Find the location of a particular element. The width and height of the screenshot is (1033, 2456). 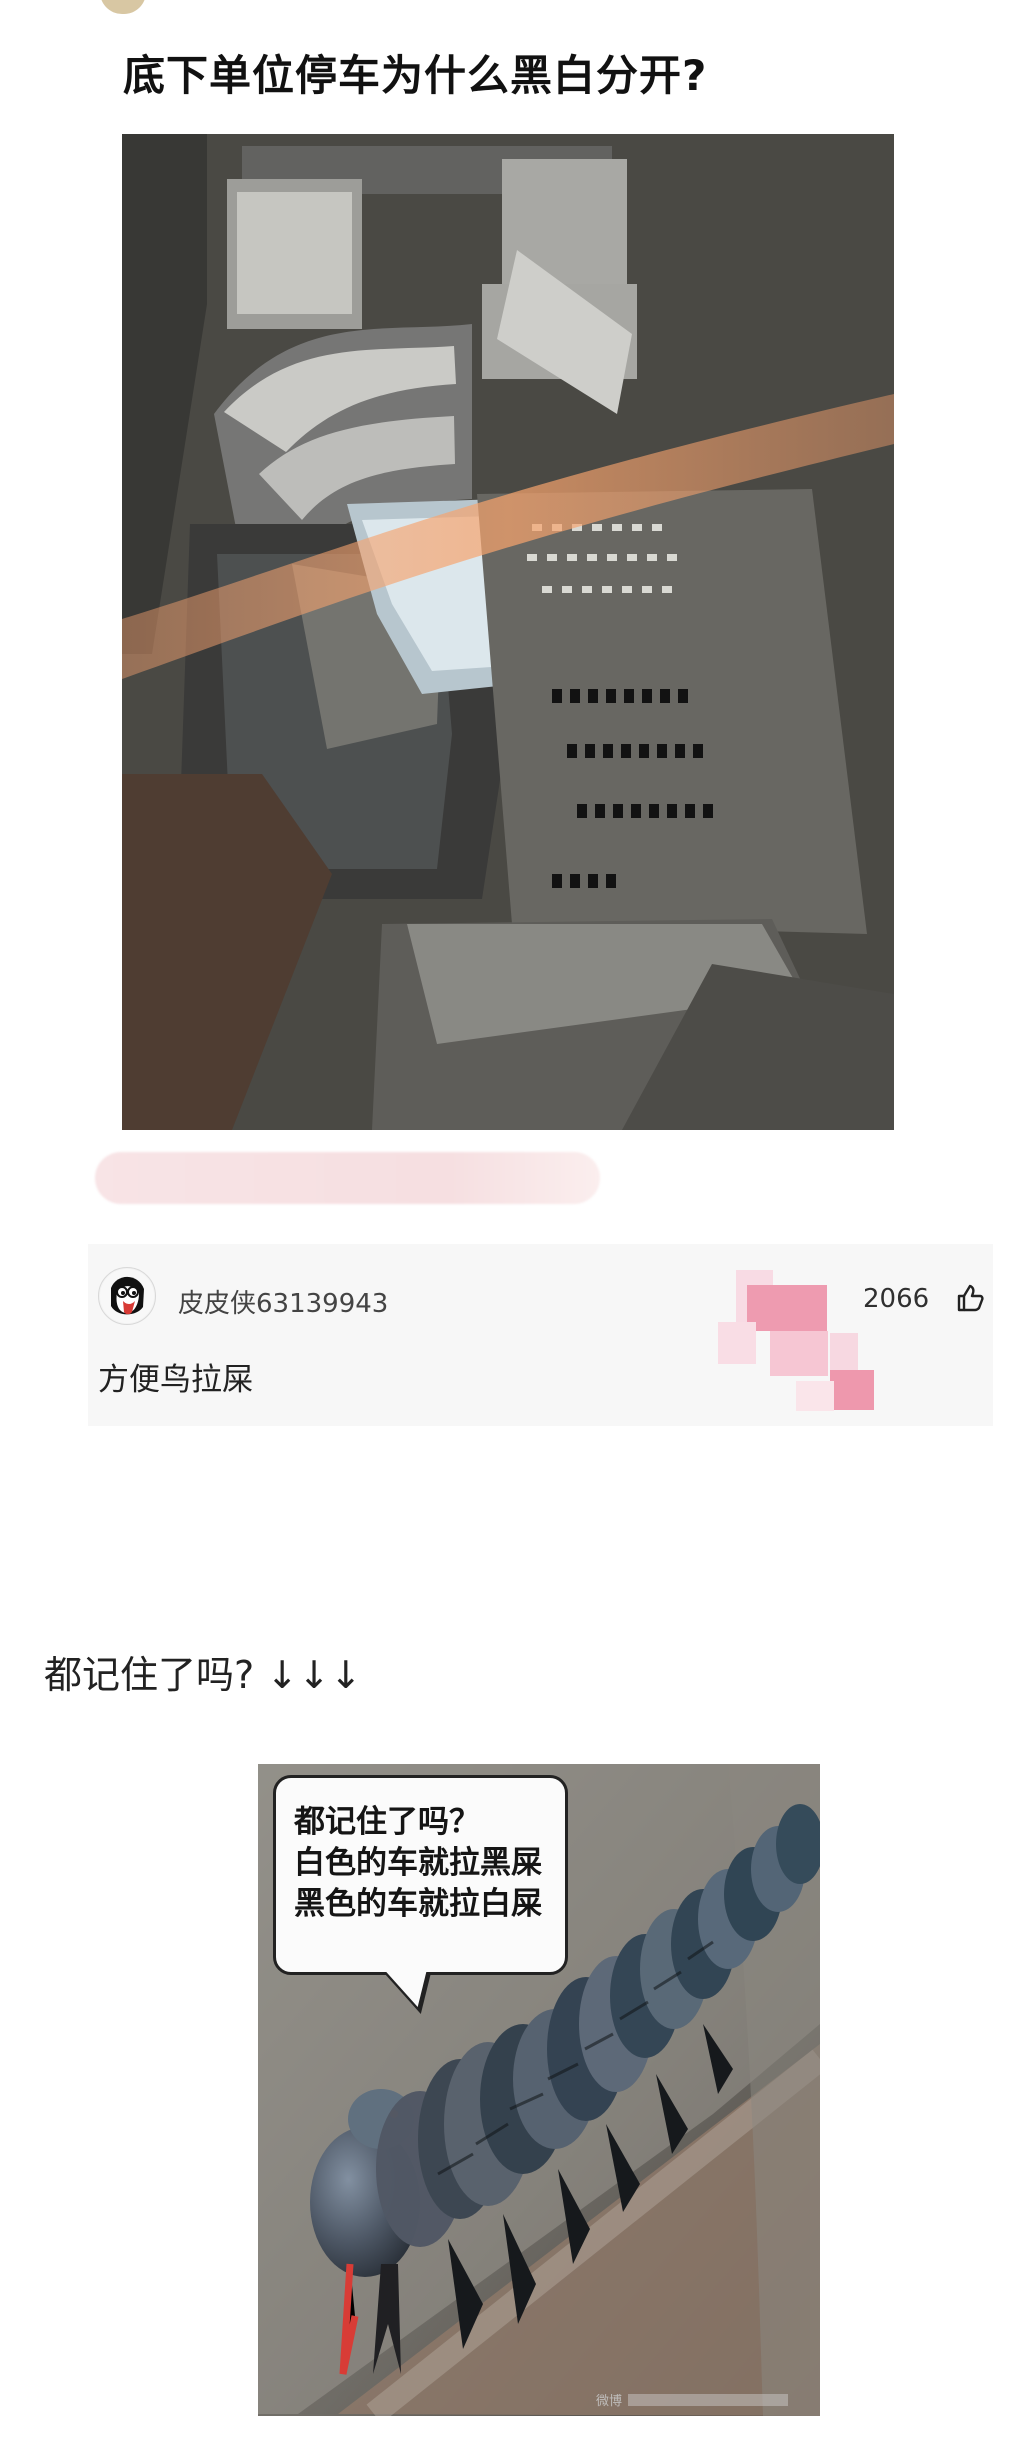

commenter-avatar is located at coordinates (127, 1296).